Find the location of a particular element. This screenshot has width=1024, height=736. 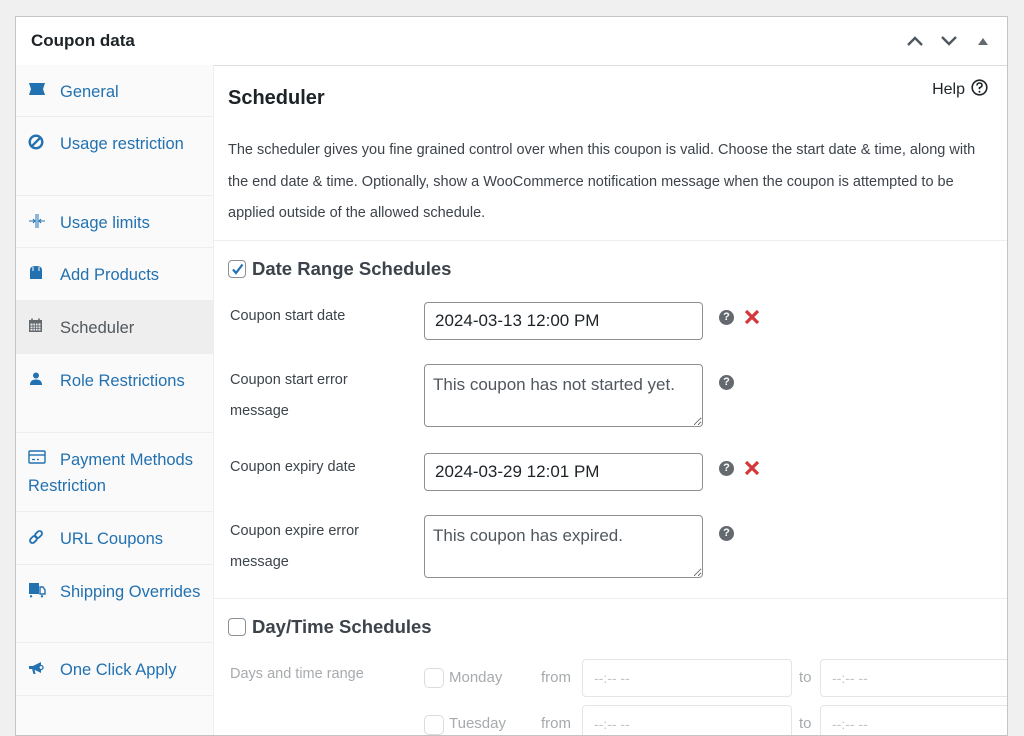

start-date-label: Coupon start date is located at coordinates (288, 316).